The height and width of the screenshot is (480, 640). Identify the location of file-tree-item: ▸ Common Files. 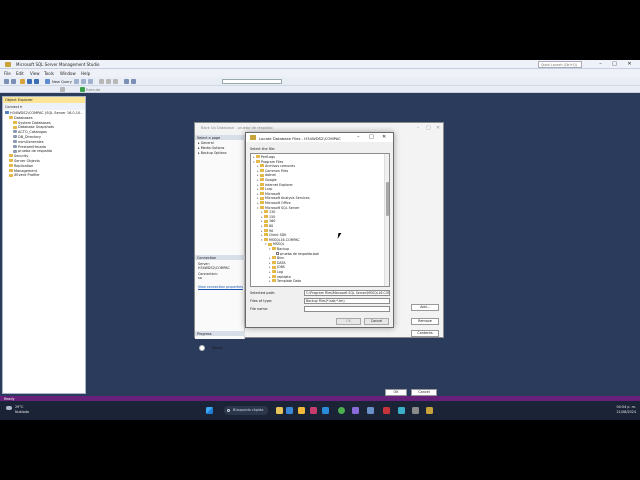
(272, 171).